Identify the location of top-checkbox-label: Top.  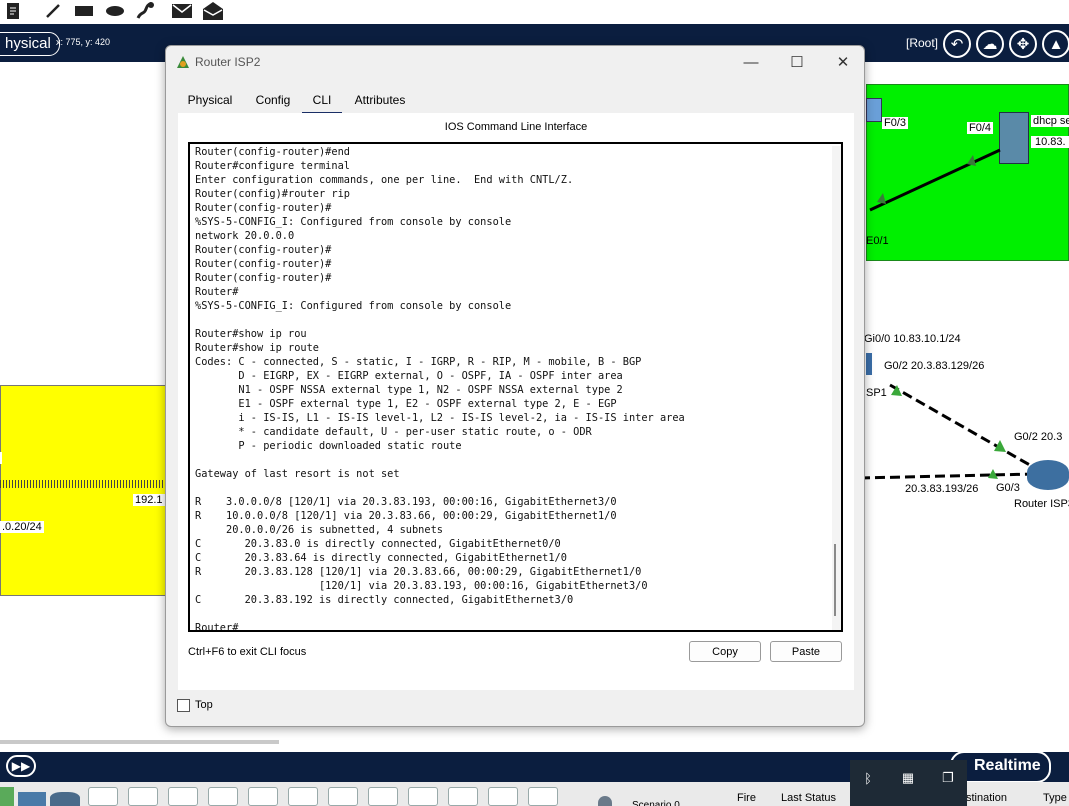
(204, 705).